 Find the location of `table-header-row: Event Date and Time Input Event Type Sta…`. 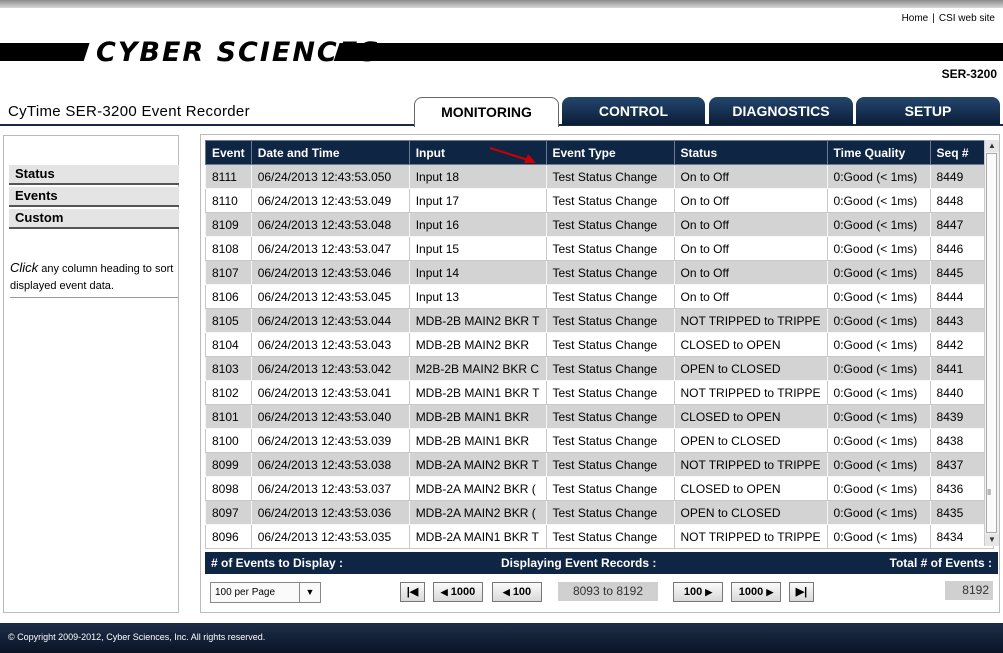

table-header-row: Event Date and Time Input Event Type Sta… is located at coordinates (599, 152).